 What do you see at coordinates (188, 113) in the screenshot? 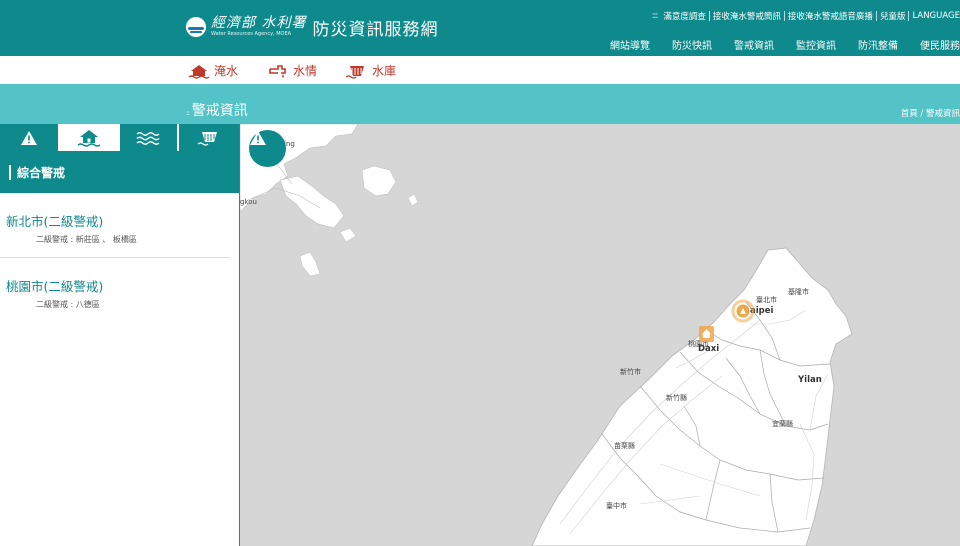
I see `title-marker-icon: ::` at bounding box center [188, 113].